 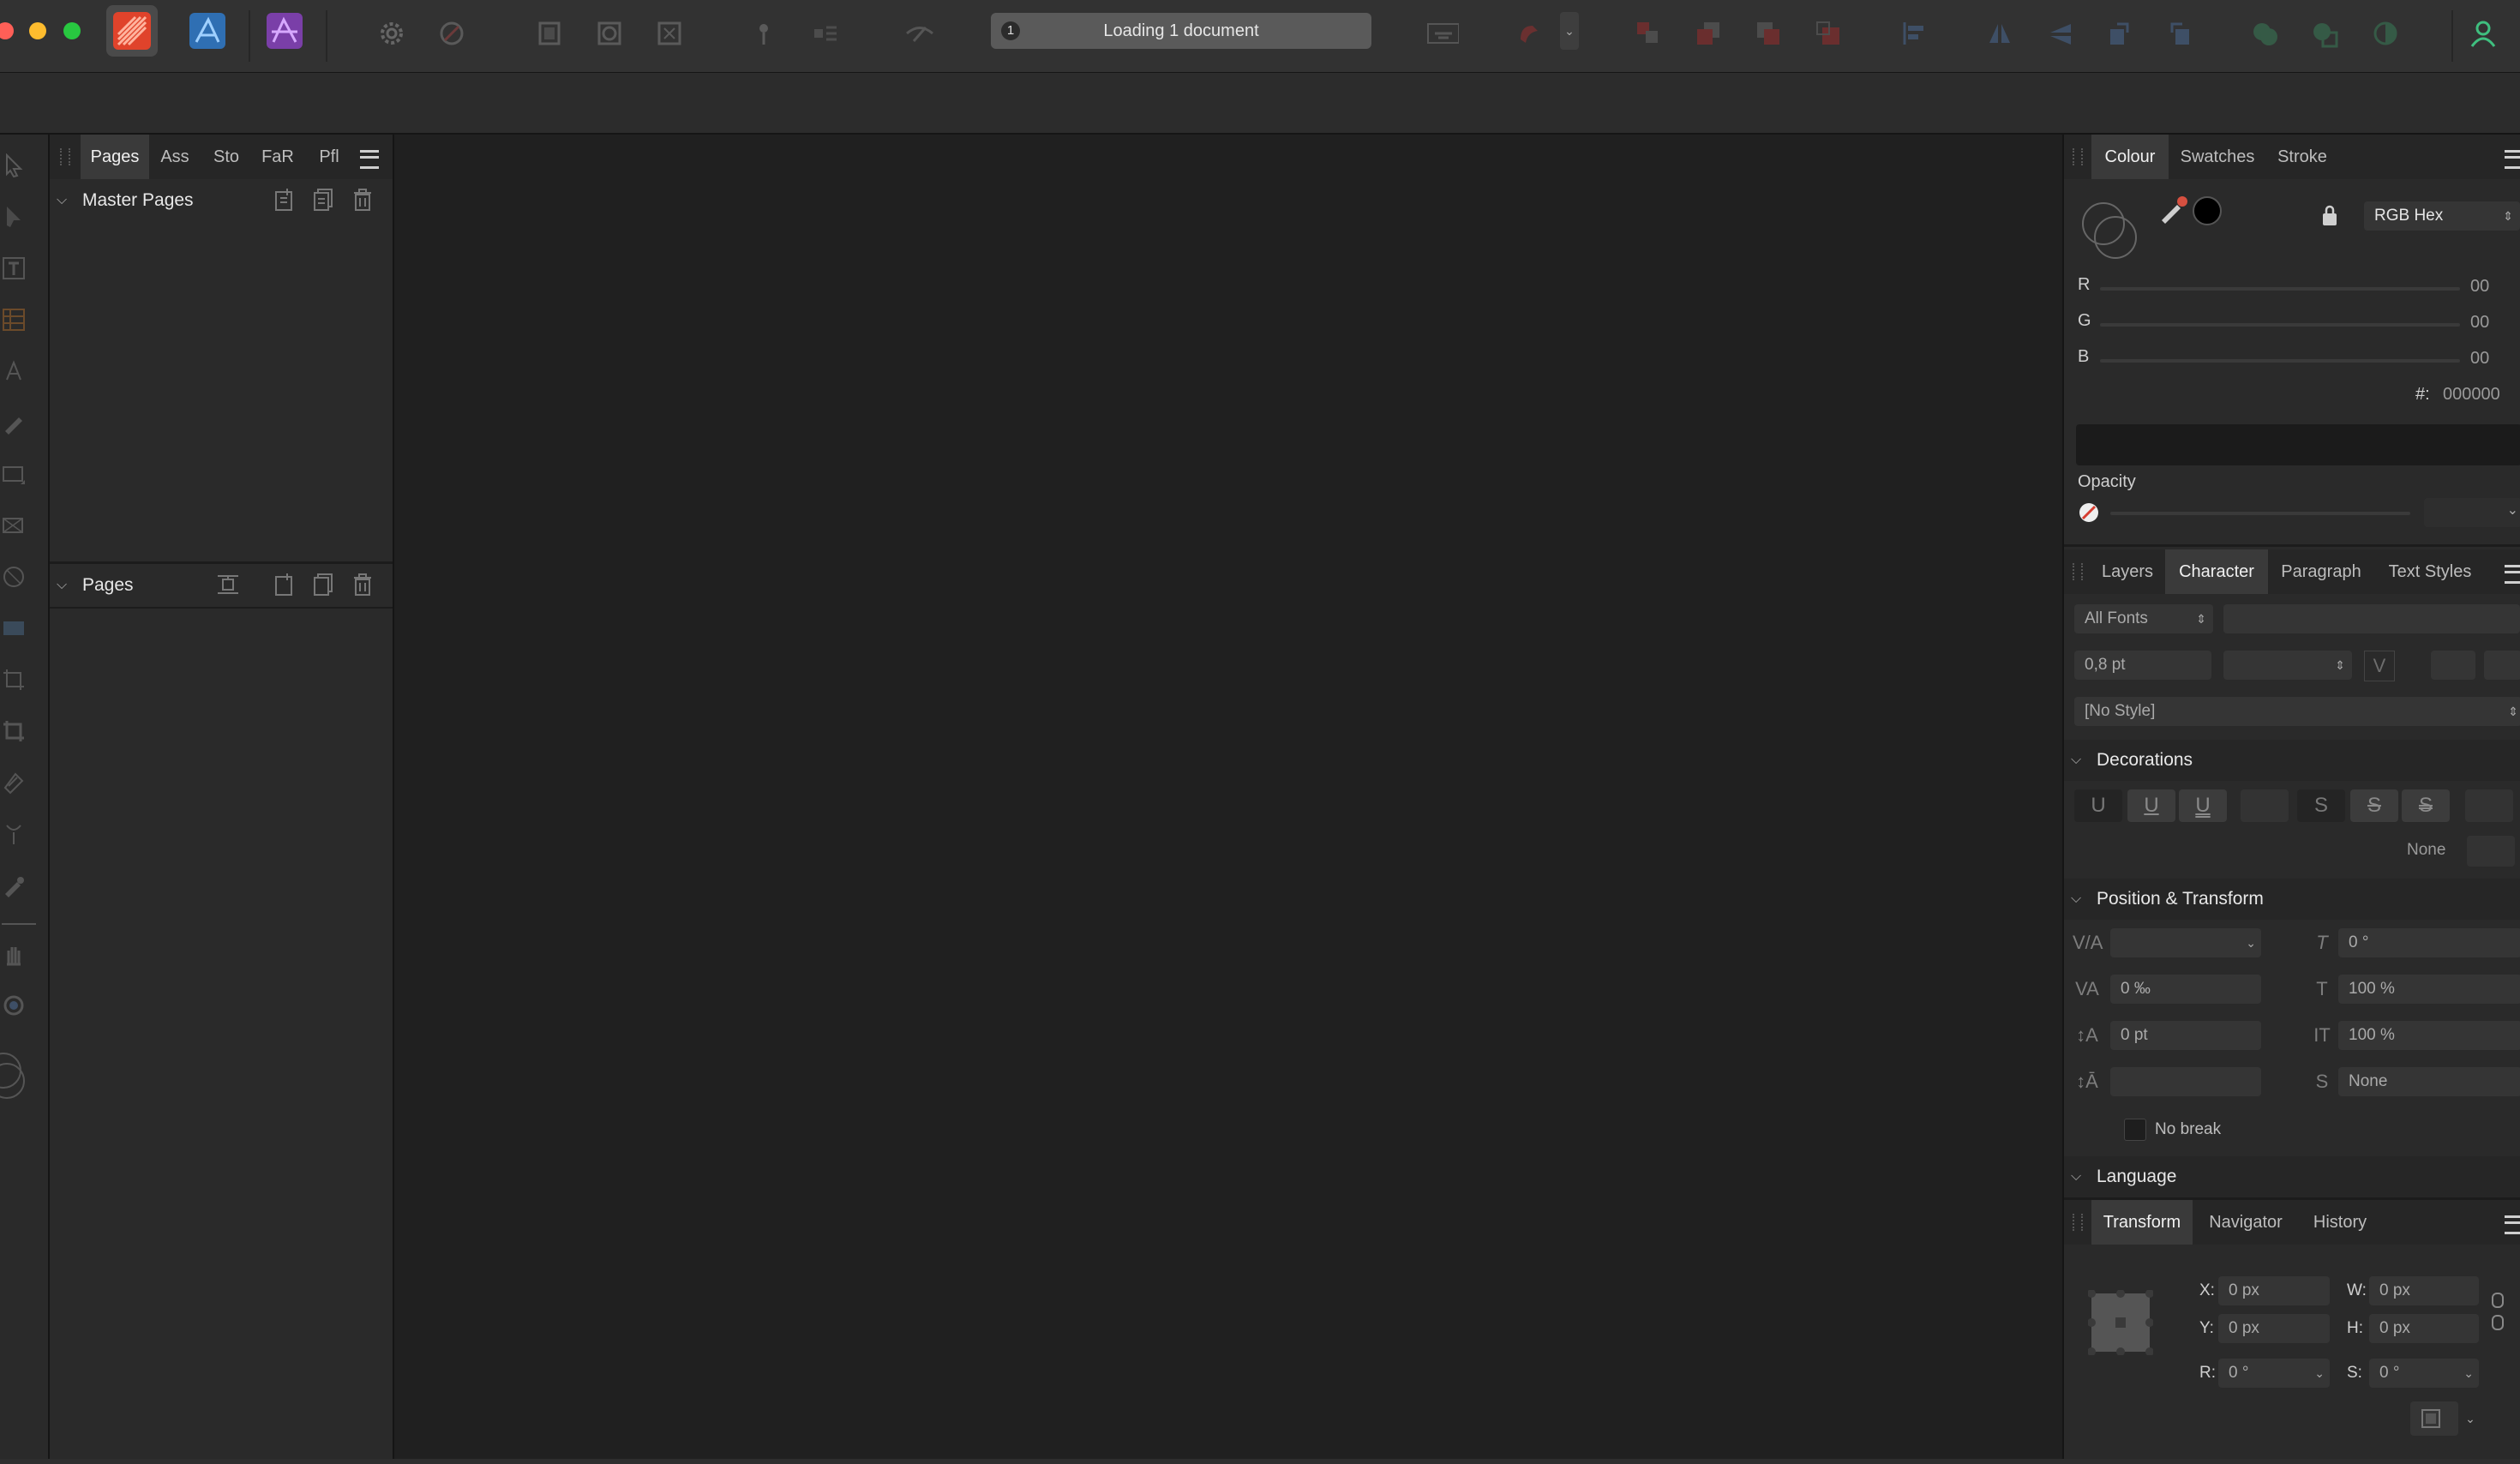 What do you see at coordinates (284, 200) in the screenshot?
I see `add-master-page-icon` at bounding box center [284, 200].